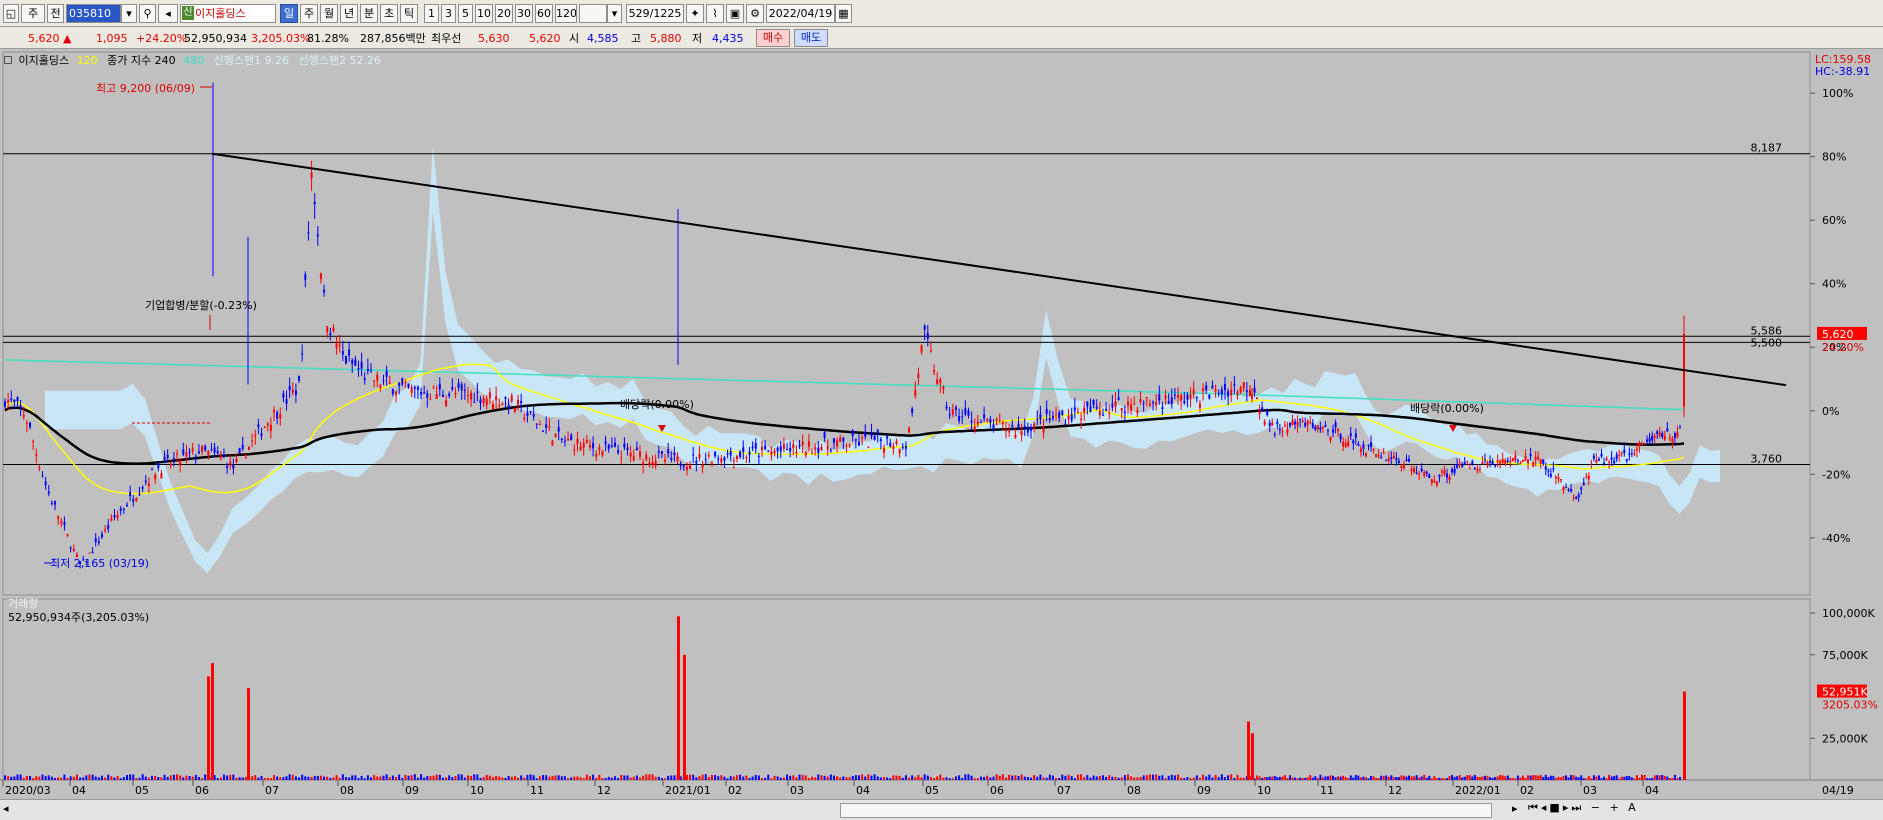  What do you see at coordinates (811, 38) in the screenshot?
I see `sell-button: 매도` at bounding box center [811, 38].